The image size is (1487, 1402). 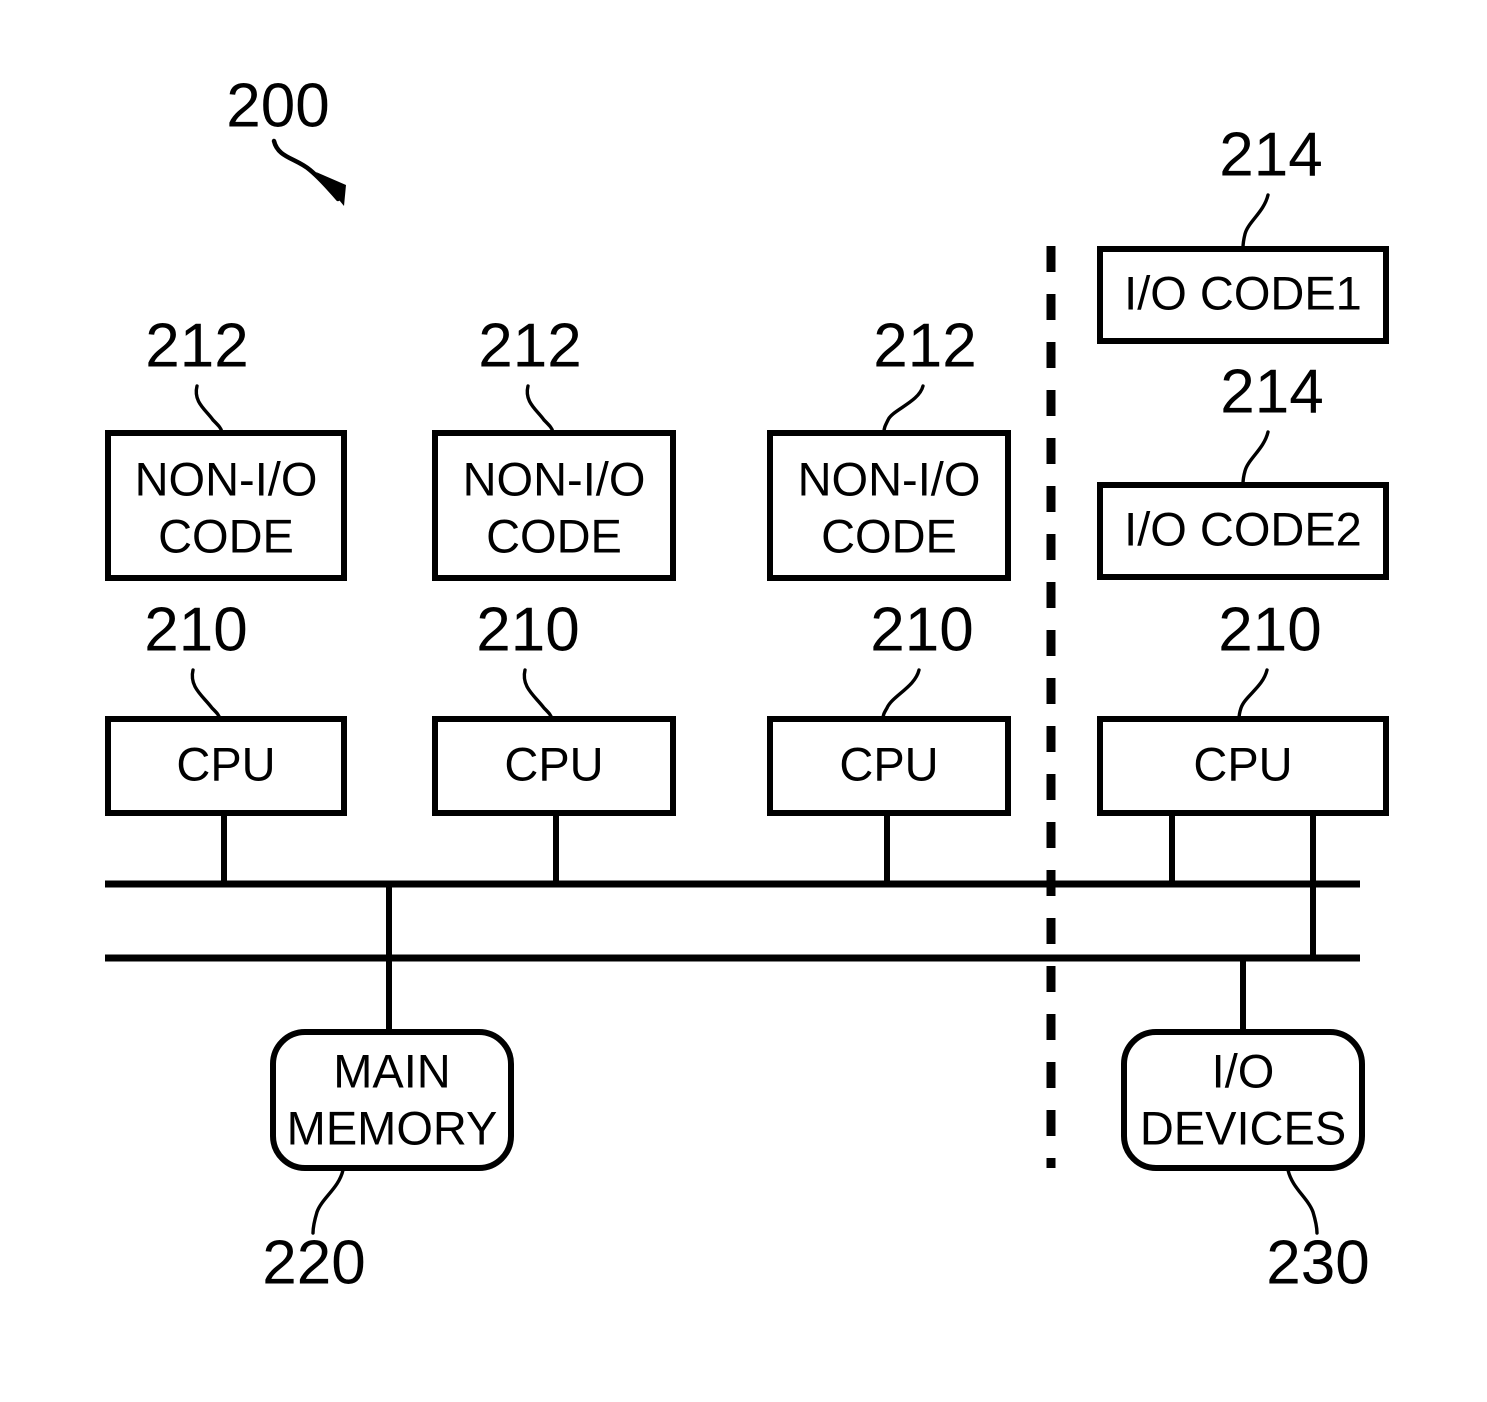 What do you see at coordinates (889, 478) in the screenshot?
I see `non-io-code-label-3-line1: NON-I/O` at bounding box center [889, 478].